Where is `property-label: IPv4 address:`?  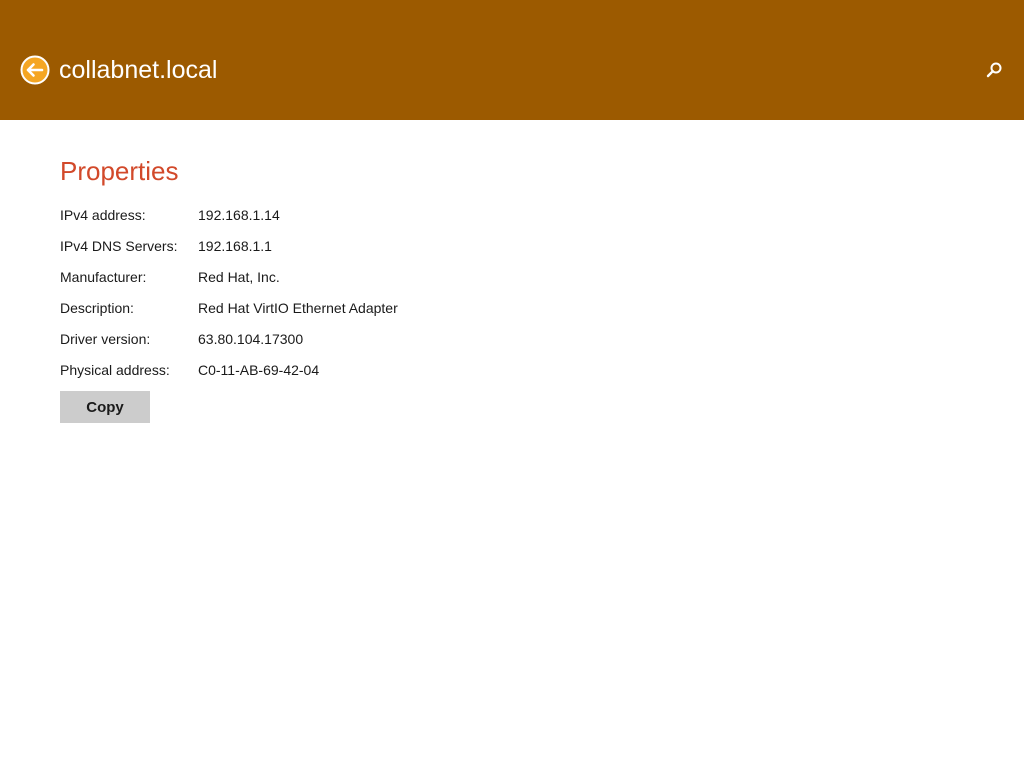 property-label: IPv4 address: is located at coordinates (103, 215).